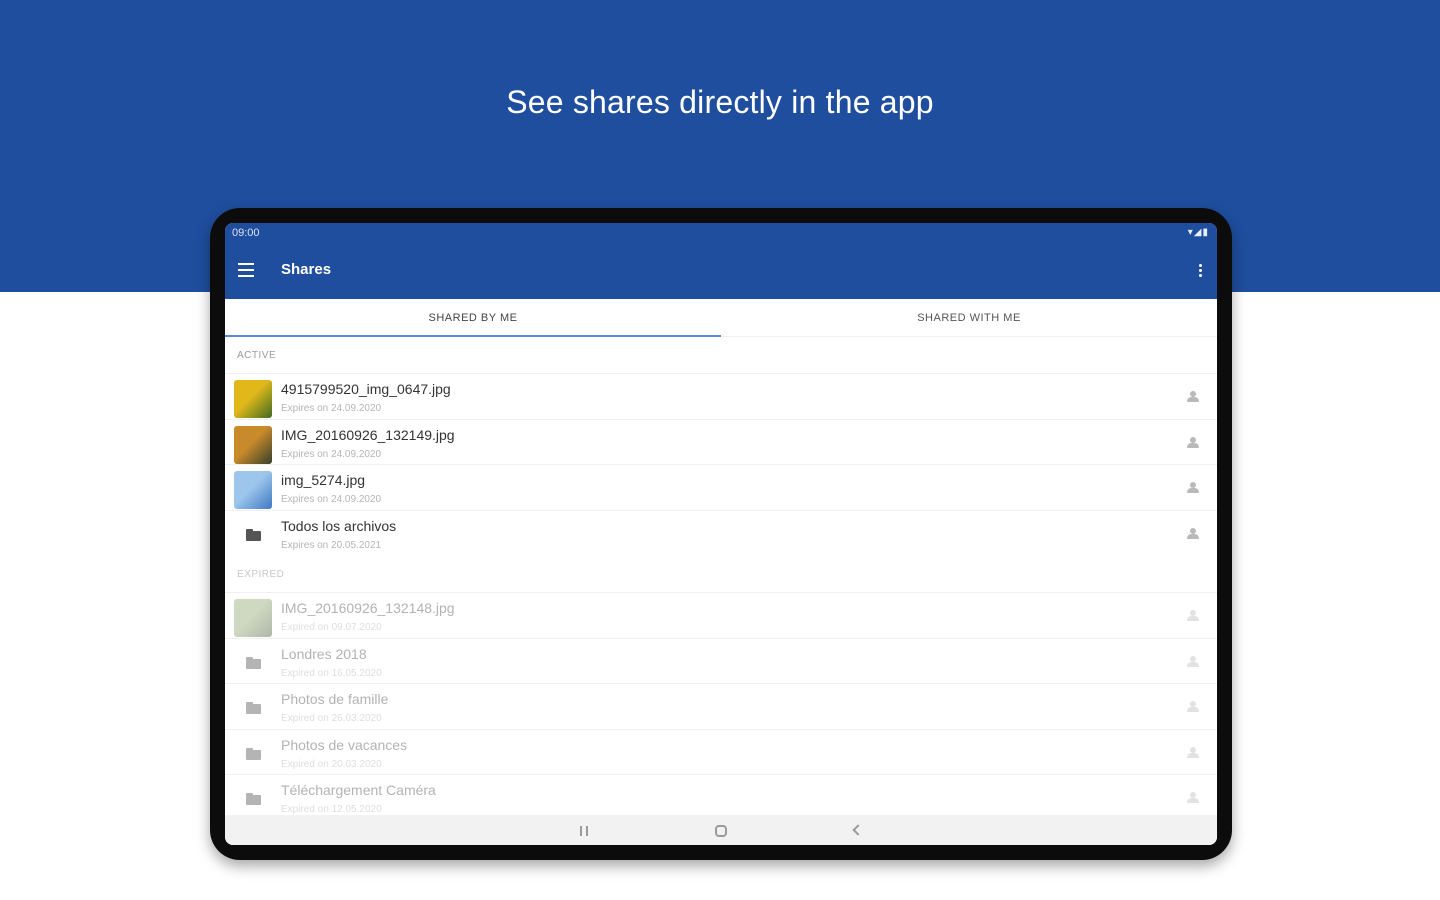 The height and width of the screenshot is (900, 1440). I want to click on hamburger-menu-icon, so click(246, 270).